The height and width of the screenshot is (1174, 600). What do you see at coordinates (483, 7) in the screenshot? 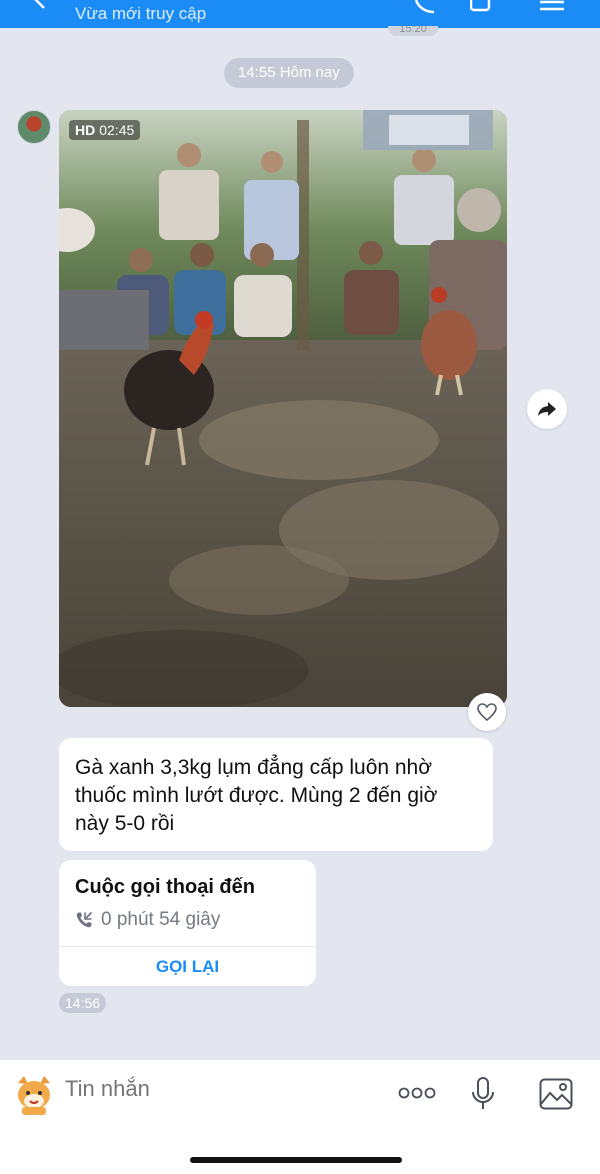
I see `video-call-icon` at bounding box center [483, 7].